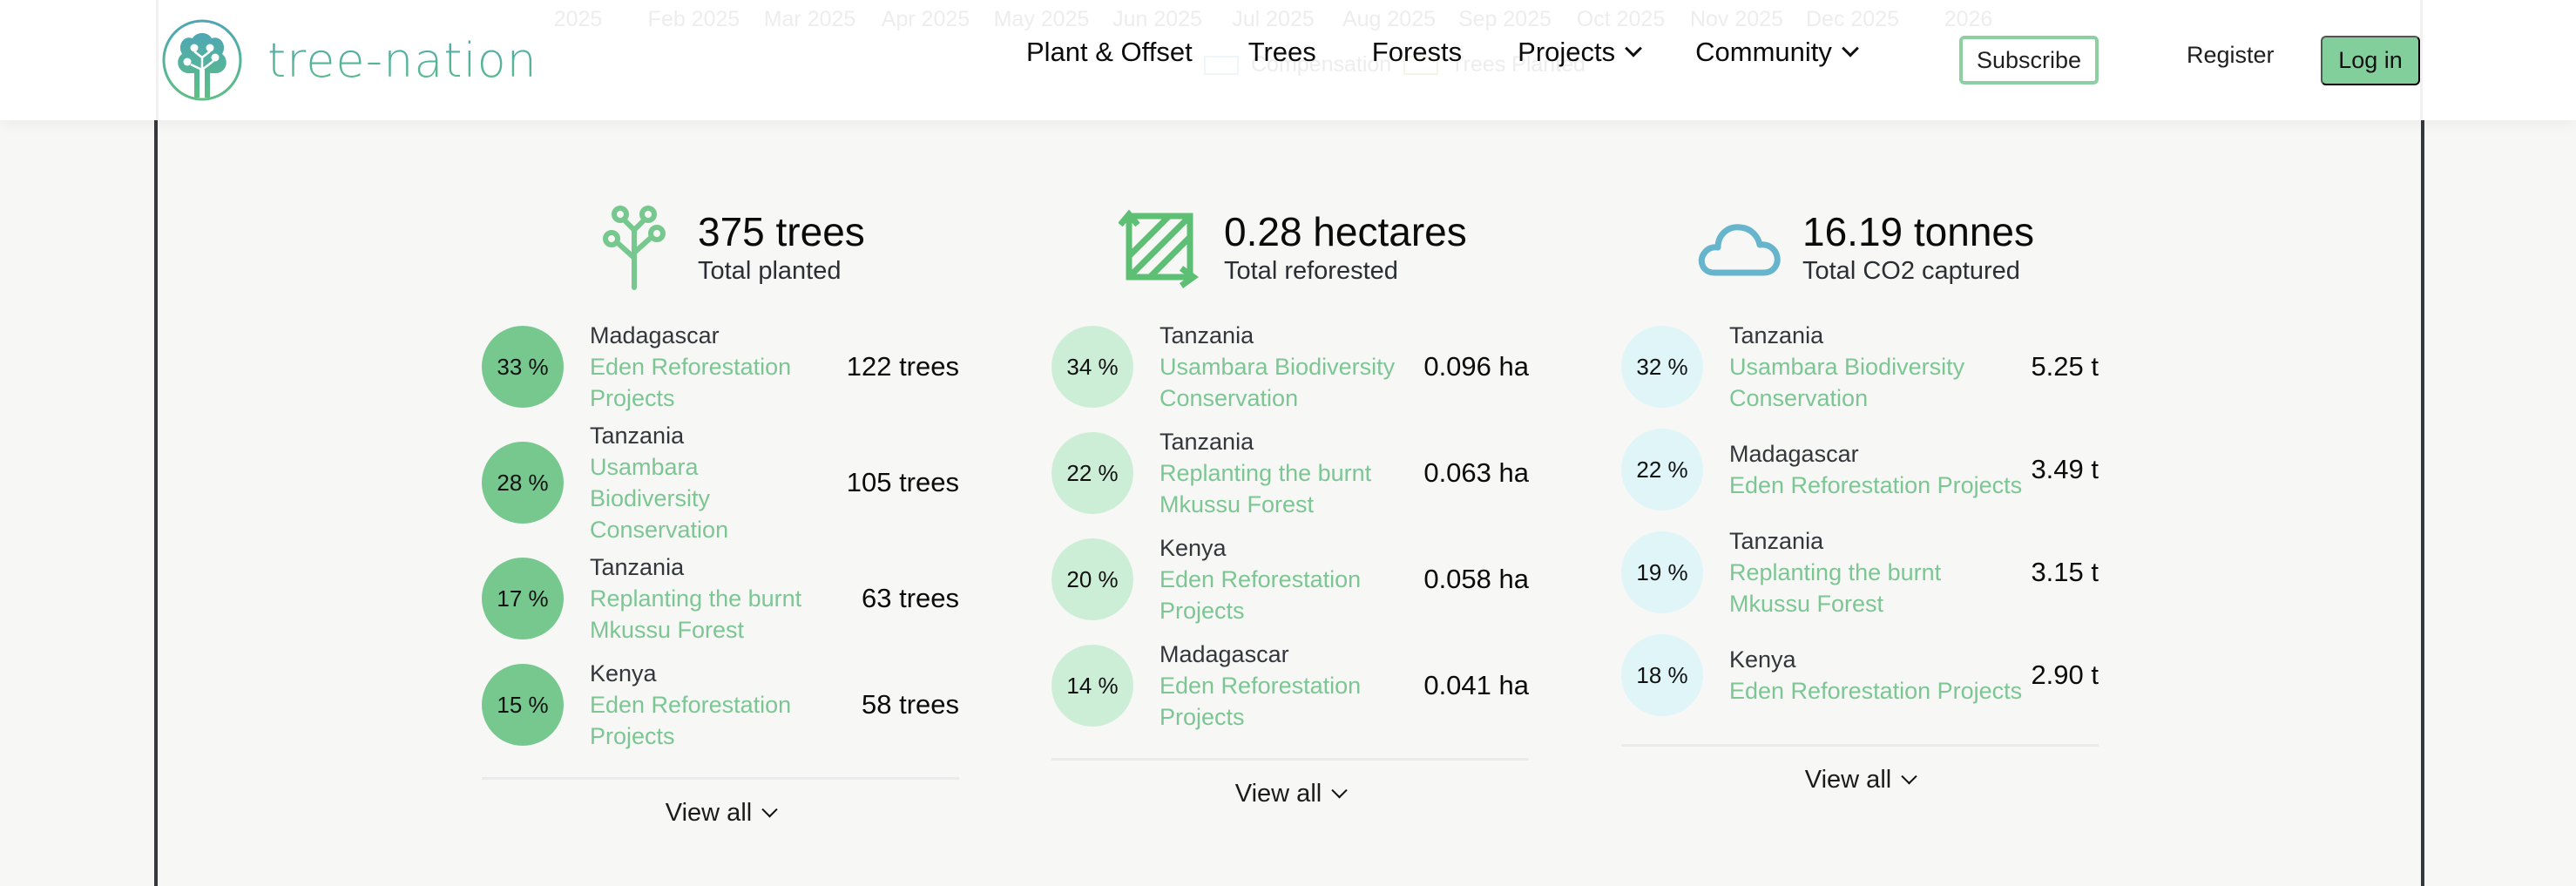  I want to click on panel-header: 375 trees Total planted, so click(720, 247).